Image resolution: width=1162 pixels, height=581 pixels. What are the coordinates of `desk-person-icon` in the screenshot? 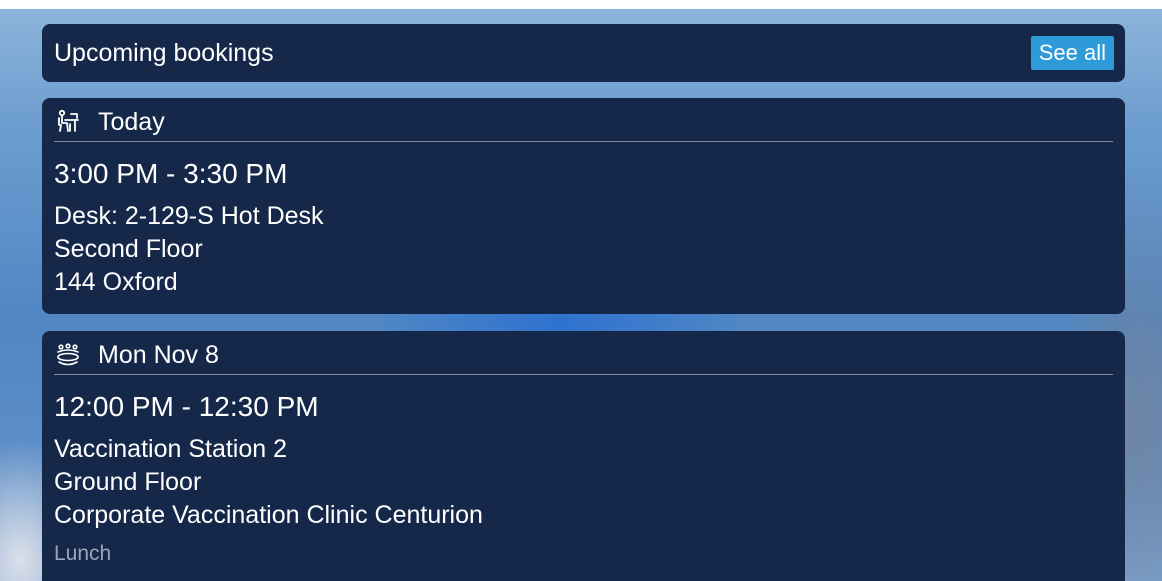 It's located at (68, 122).